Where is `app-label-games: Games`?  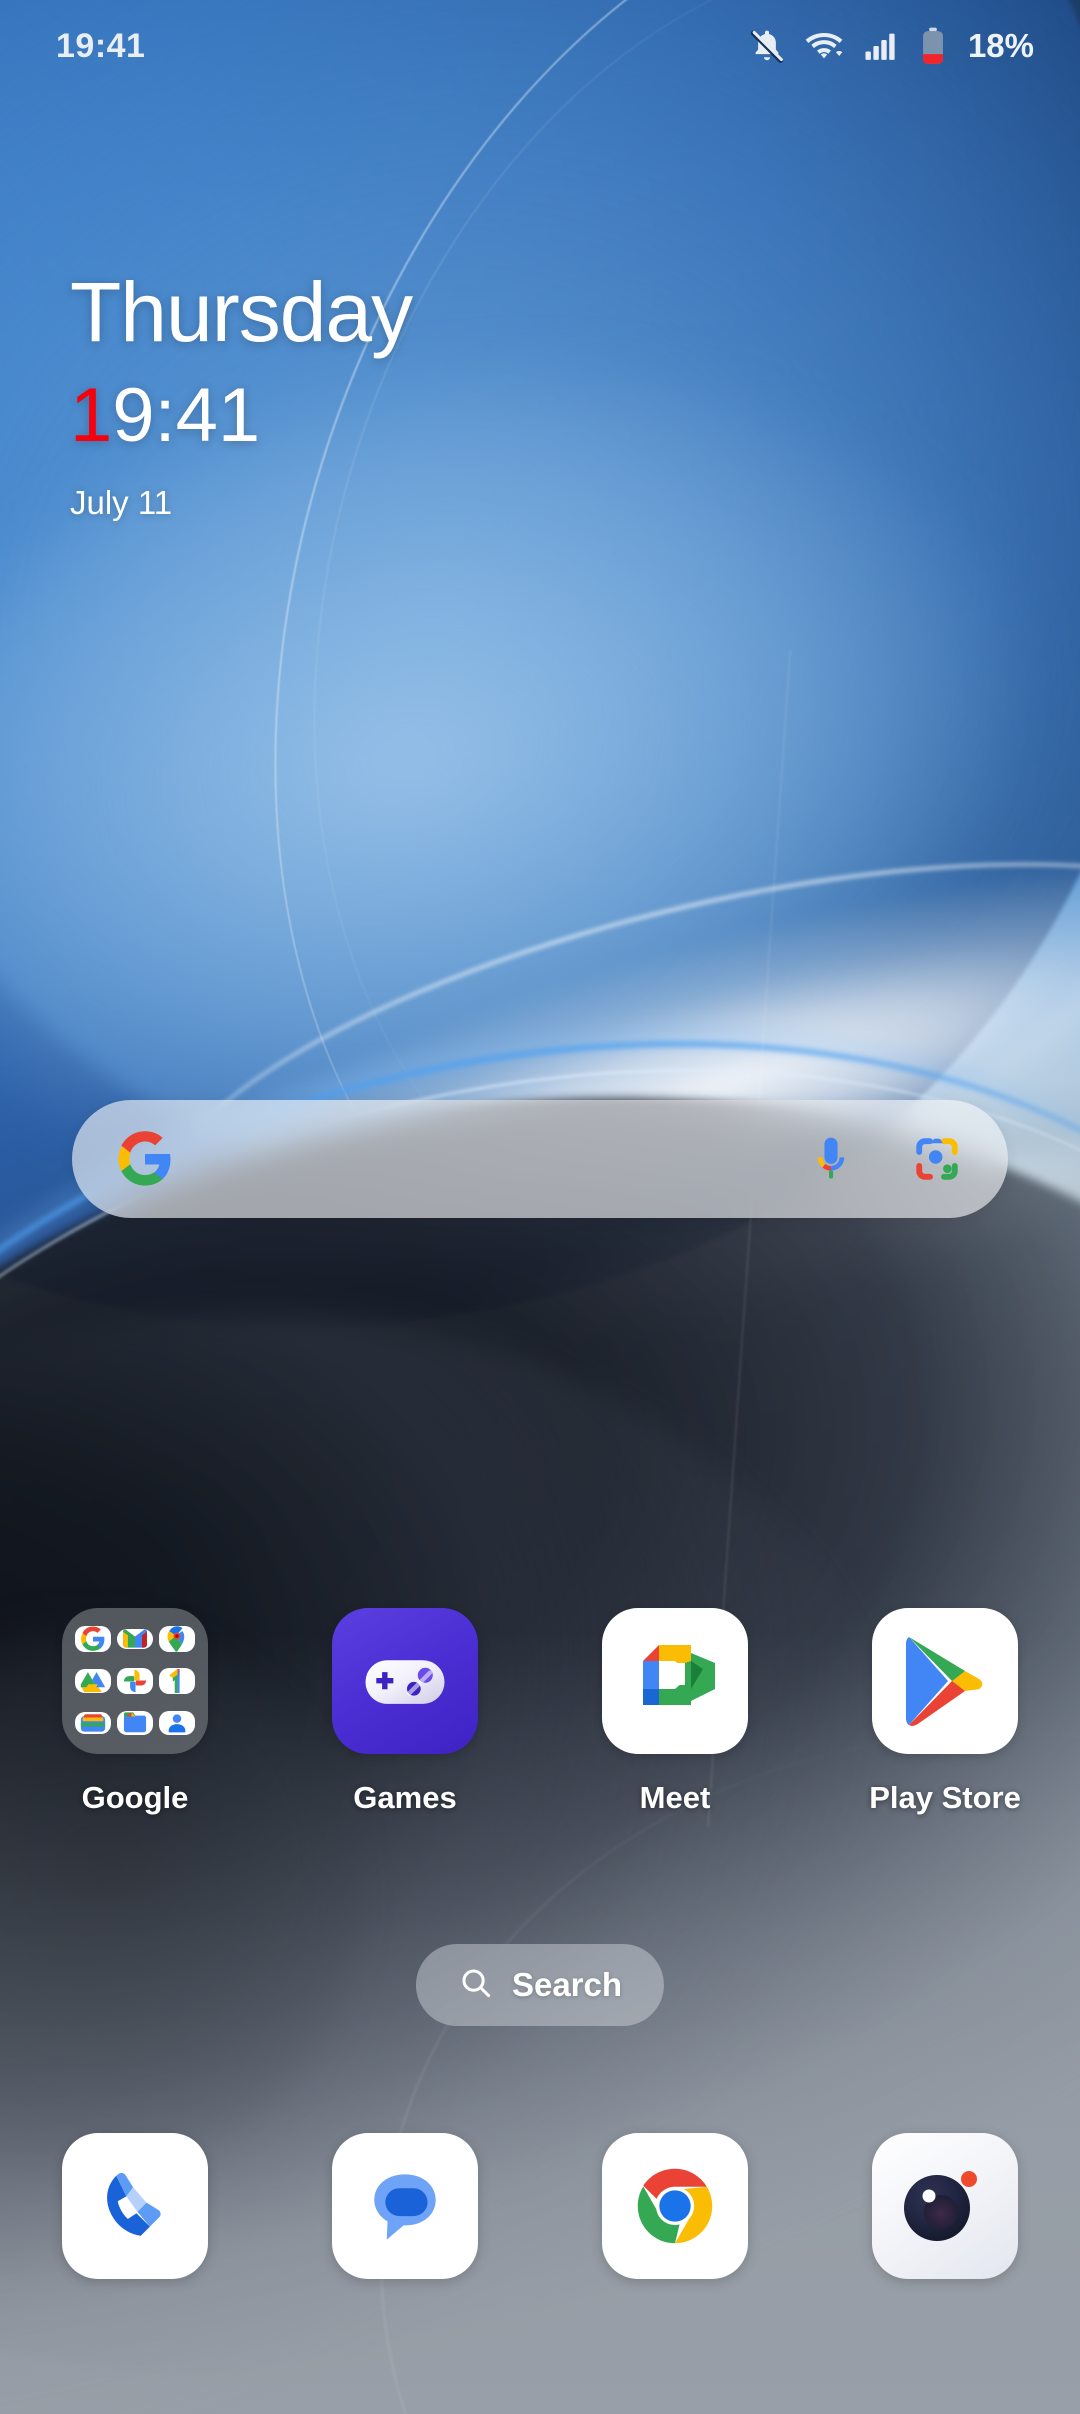
app-label-games: Games is located at coordinates (405, 1797).